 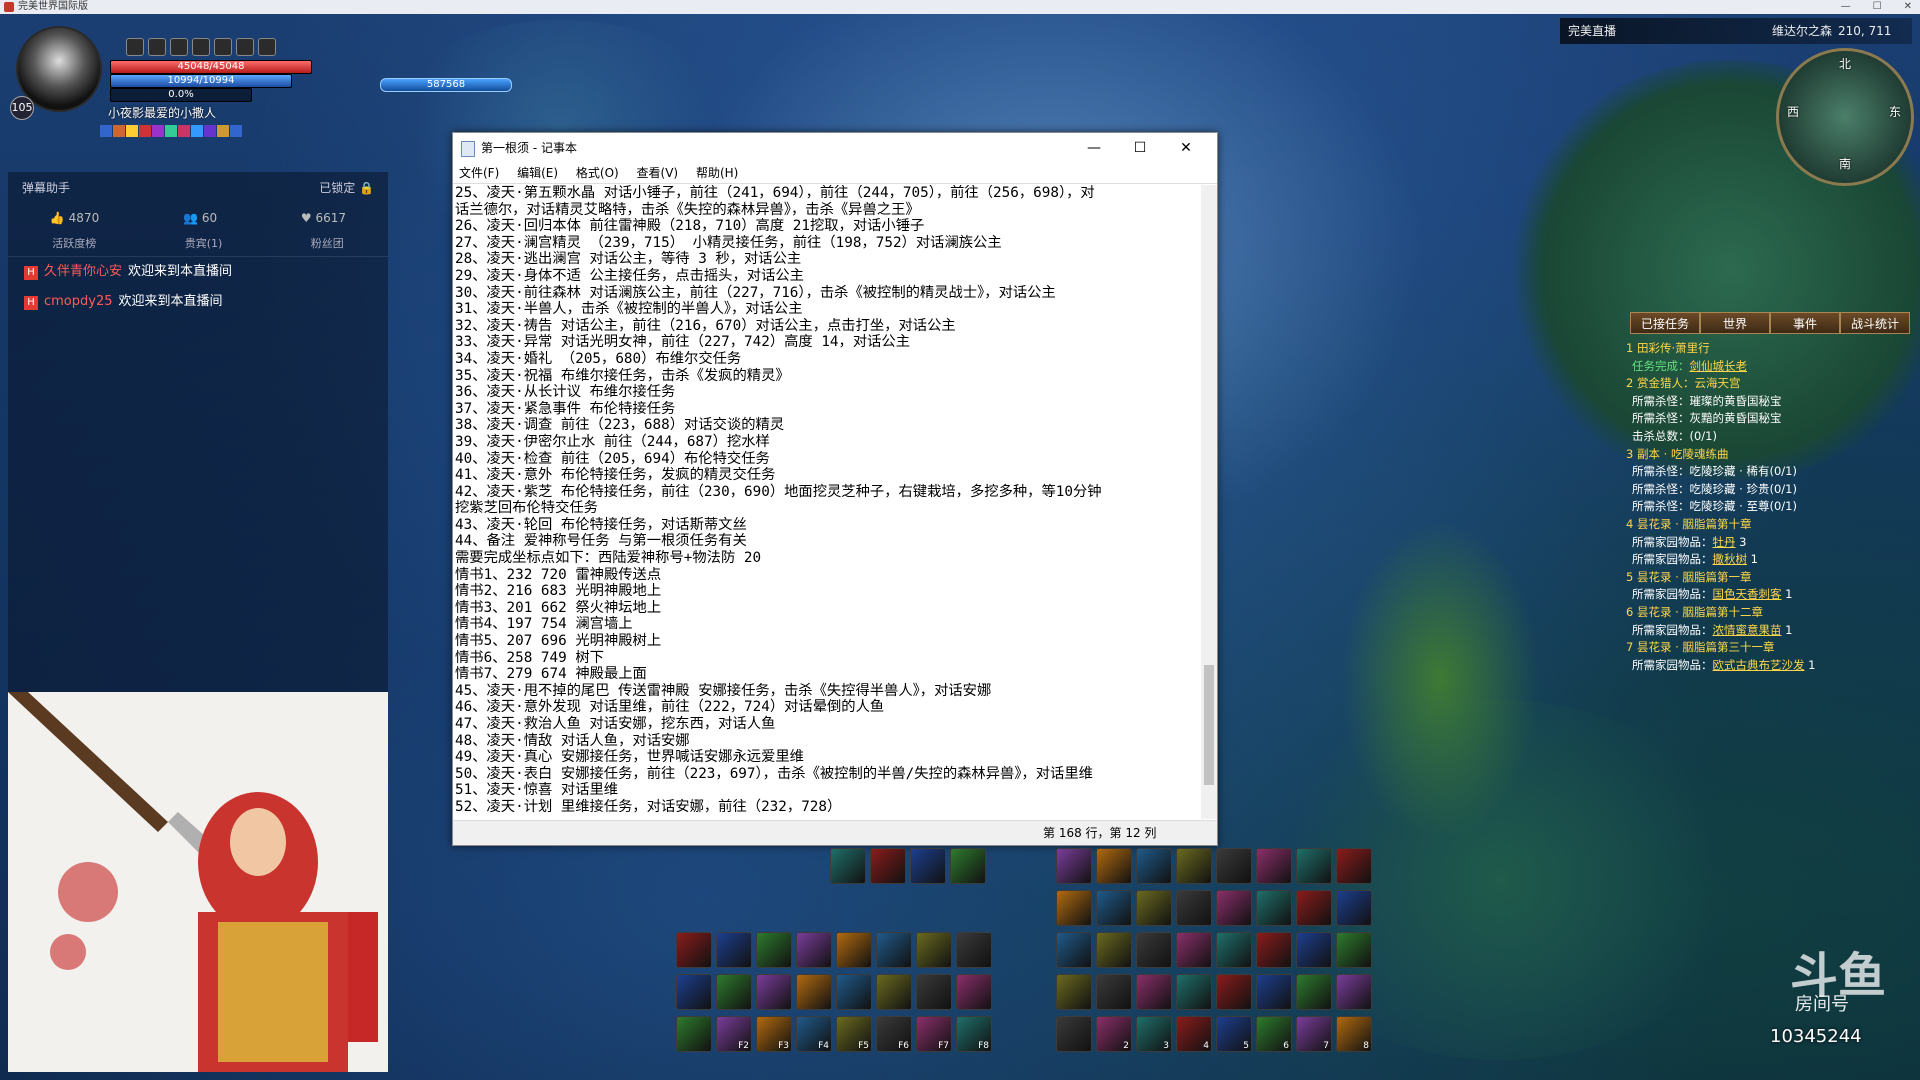 What do you see at coordinates (179, 47) in the screenshot?
I see `settings-icon` at bounding box center [179, 47].